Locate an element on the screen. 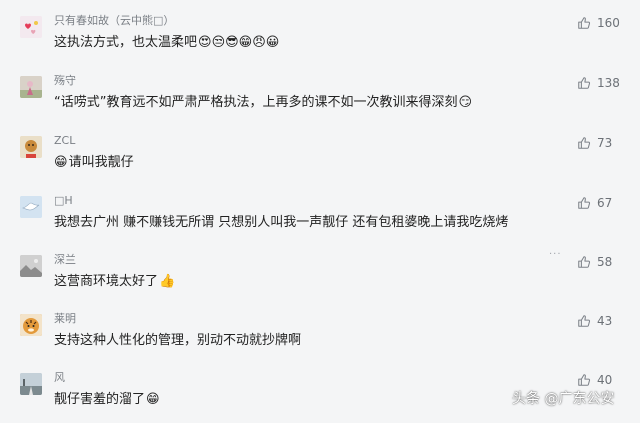  avatar-bird-icon is located at coordinates (31, 207).